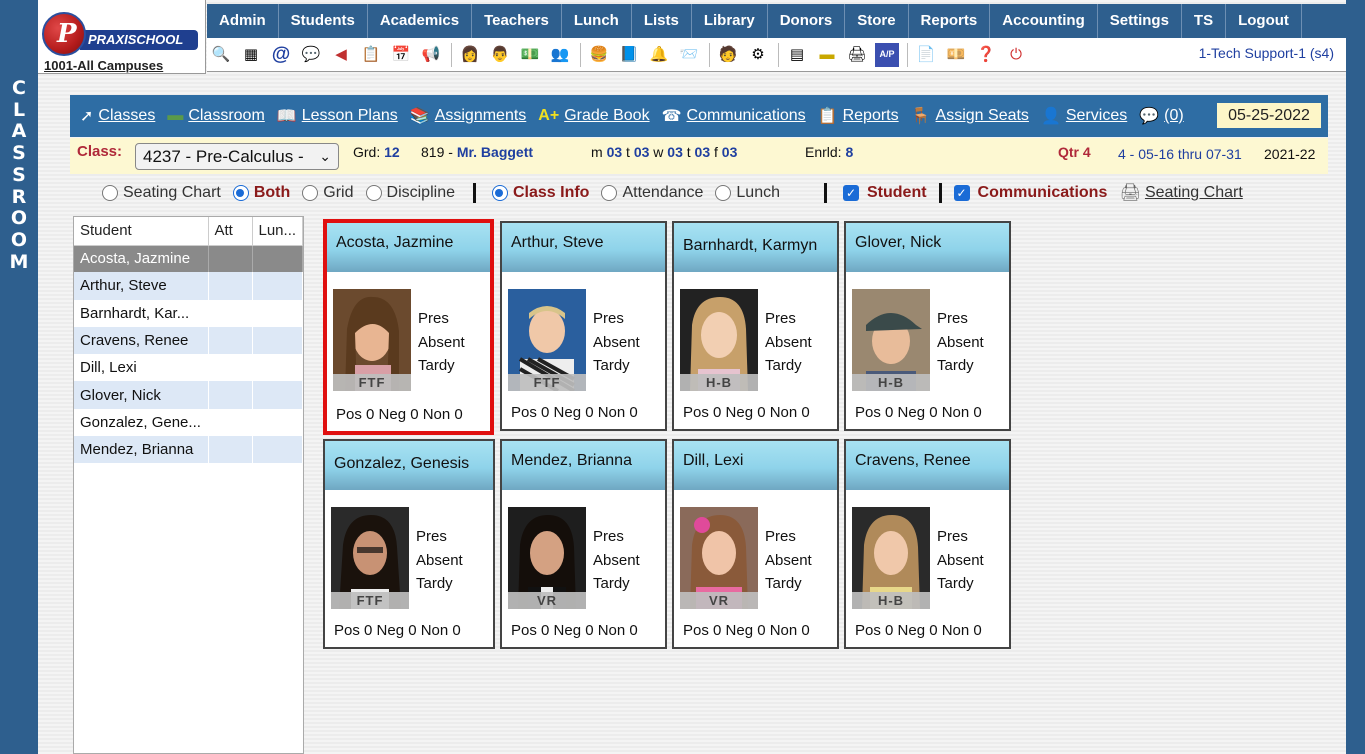 This screenshot has width=1365, height=754. I want to click on class-select: 4237 - Pre-Calculus - ⌄, so click(237, 156).